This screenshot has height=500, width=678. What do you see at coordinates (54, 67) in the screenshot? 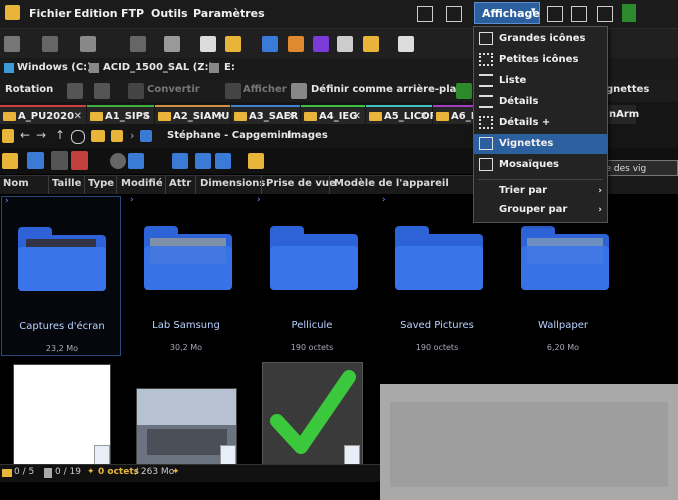
I see `drive-windows: Windows (C:)` at bounding box center [54, 67].